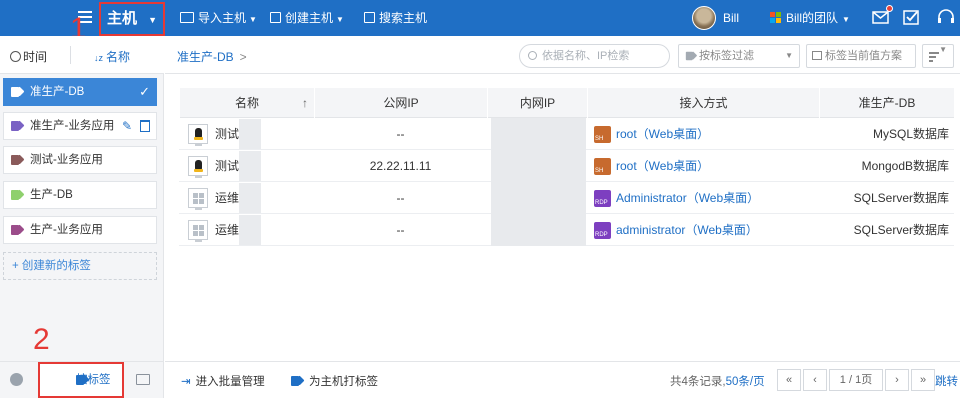 This screenshot has height=398, width=960. I want to click on toolbar: 准生产-DB > 依据名称、IP检索 按标签过滤 ▼ 标签当前值方案 ▼, so click(562, 55).